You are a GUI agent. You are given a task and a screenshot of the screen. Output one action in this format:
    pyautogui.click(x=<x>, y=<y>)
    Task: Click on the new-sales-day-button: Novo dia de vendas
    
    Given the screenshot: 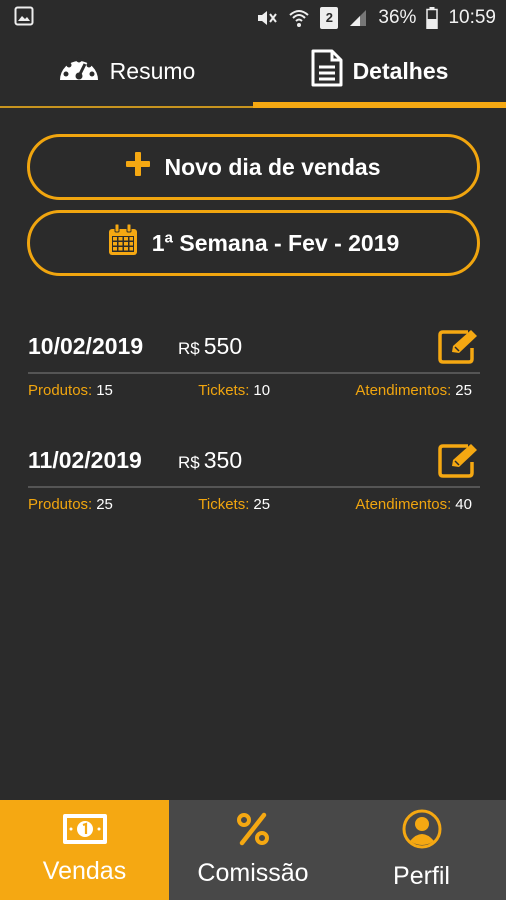 What is the action you would take?
    pyautogui.click(x=253, y=167)
    